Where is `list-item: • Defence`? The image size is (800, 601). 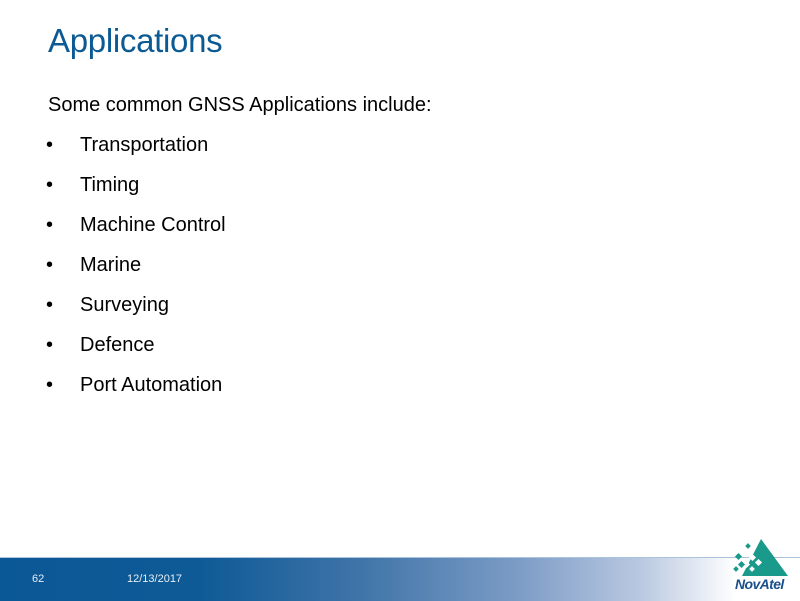
list-item: • Defence is located at coordinates (135, 354).